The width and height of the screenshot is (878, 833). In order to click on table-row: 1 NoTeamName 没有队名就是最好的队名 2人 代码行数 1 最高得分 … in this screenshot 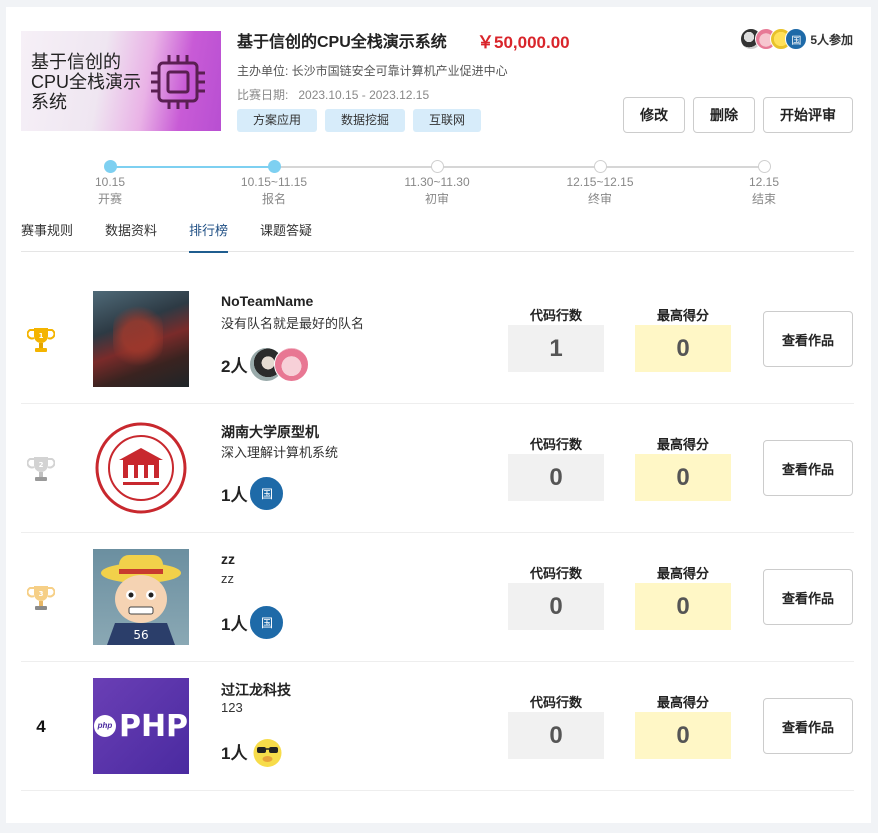, I will do `click(437, 339)`.